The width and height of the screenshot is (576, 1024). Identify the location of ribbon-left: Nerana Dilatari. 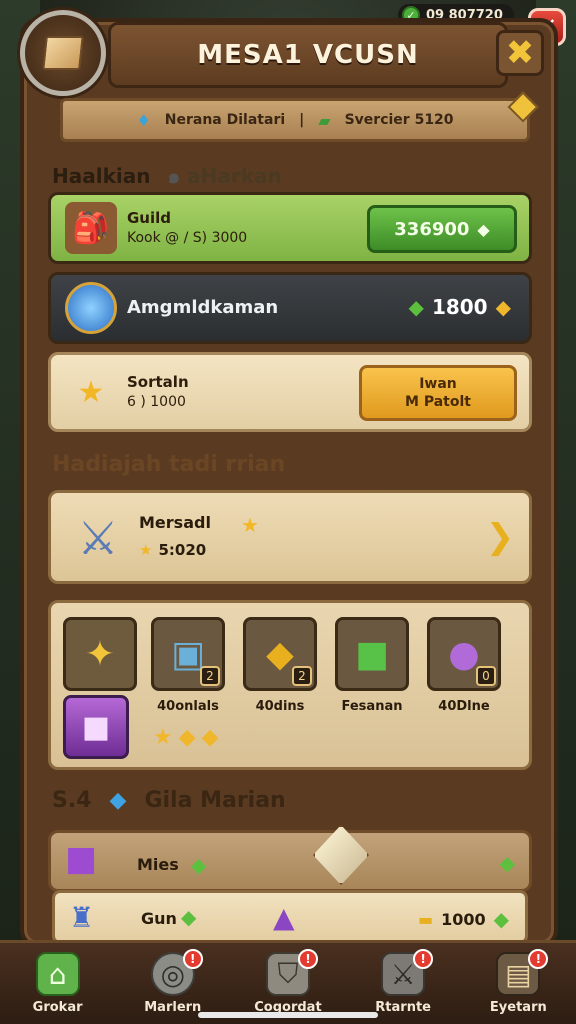
(225, 120).